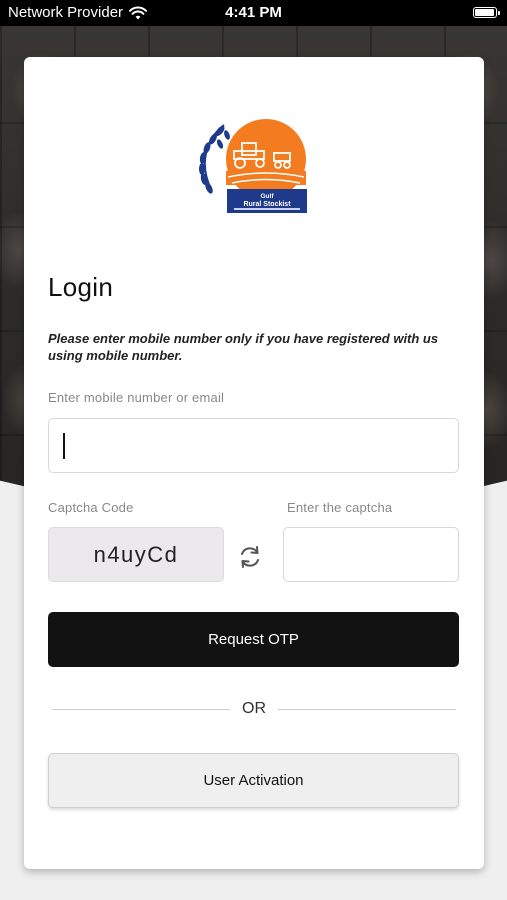  I want to click on divider-line-right, so click(367, 709).